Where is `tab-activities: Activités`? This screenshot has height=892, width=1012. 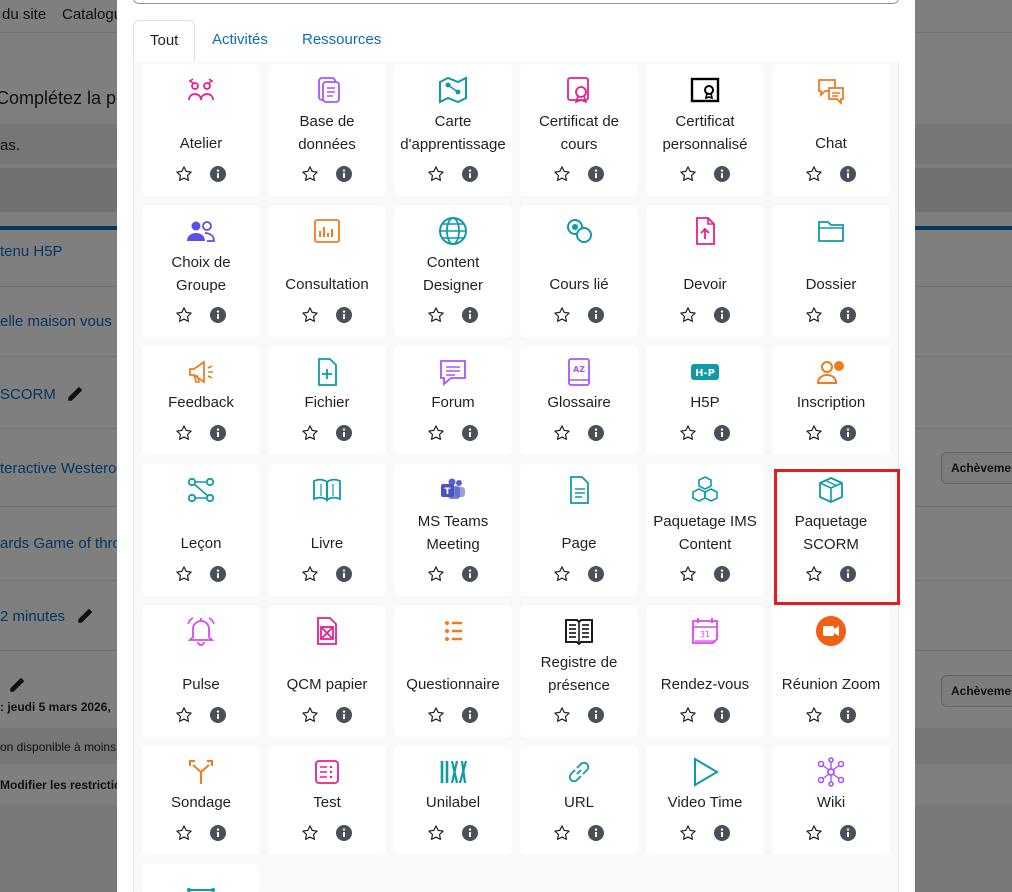 tab-activities: Activités is located at coordinates (240, 41).